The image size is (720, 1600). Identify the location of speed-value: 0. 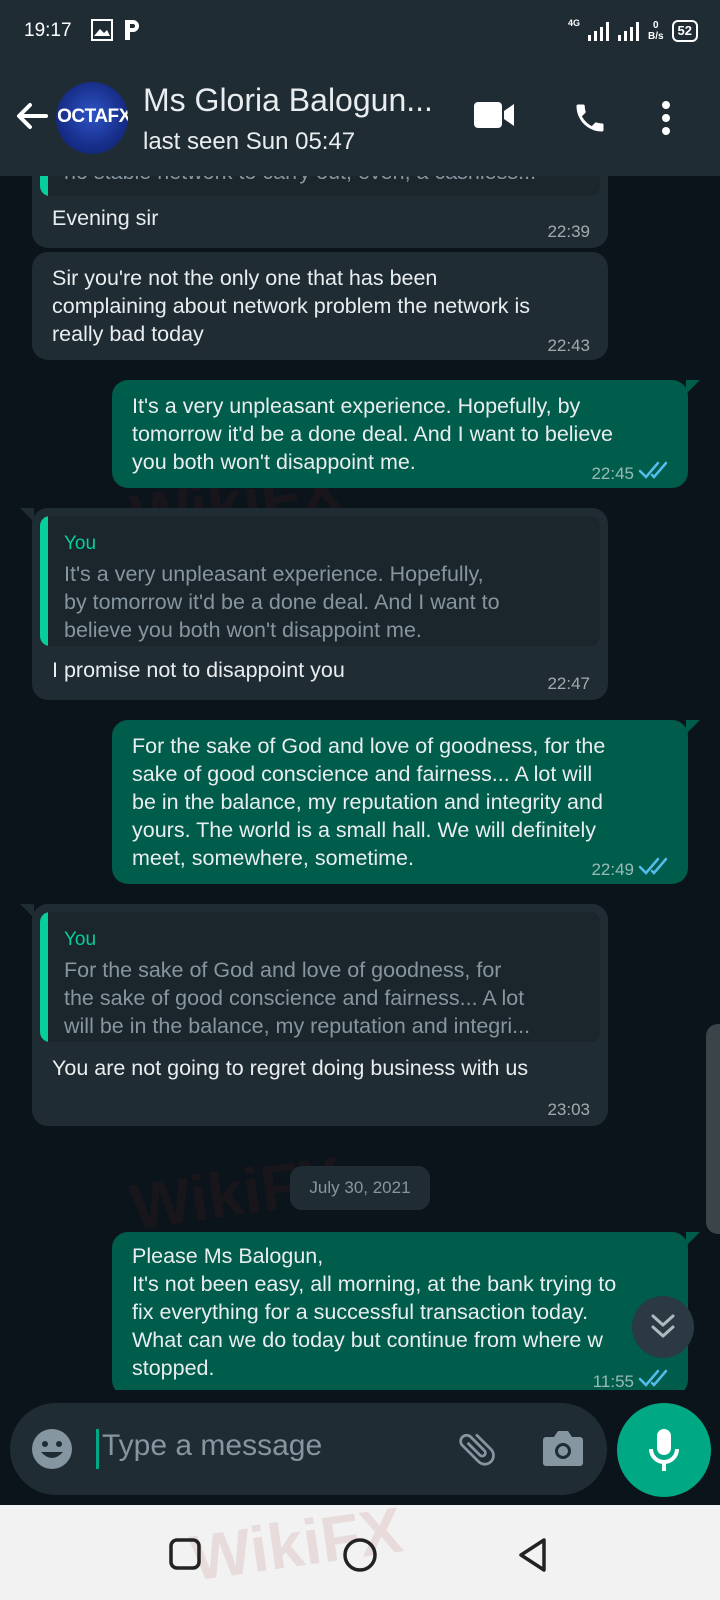
(655, 25).